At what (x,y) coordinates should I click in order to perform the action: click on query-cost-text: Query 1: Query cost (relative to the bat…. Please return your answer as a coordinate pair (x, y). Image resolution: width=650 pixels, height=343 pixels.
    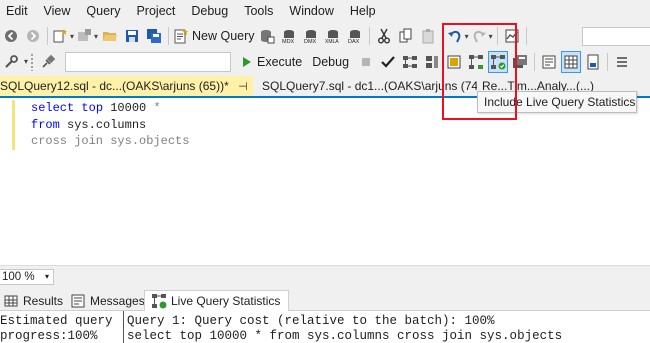
    Looking at the image, I should click on (311, 321).